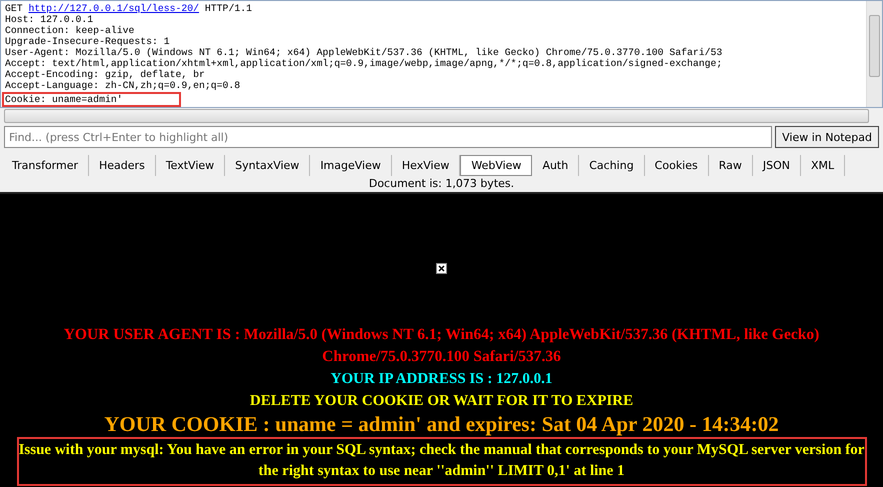 This screenshot has height=487, width=883. What do you see at coordinates (612, 165) in the screenshot?
I see `tab: Caching` at bounding box center [612, 165].